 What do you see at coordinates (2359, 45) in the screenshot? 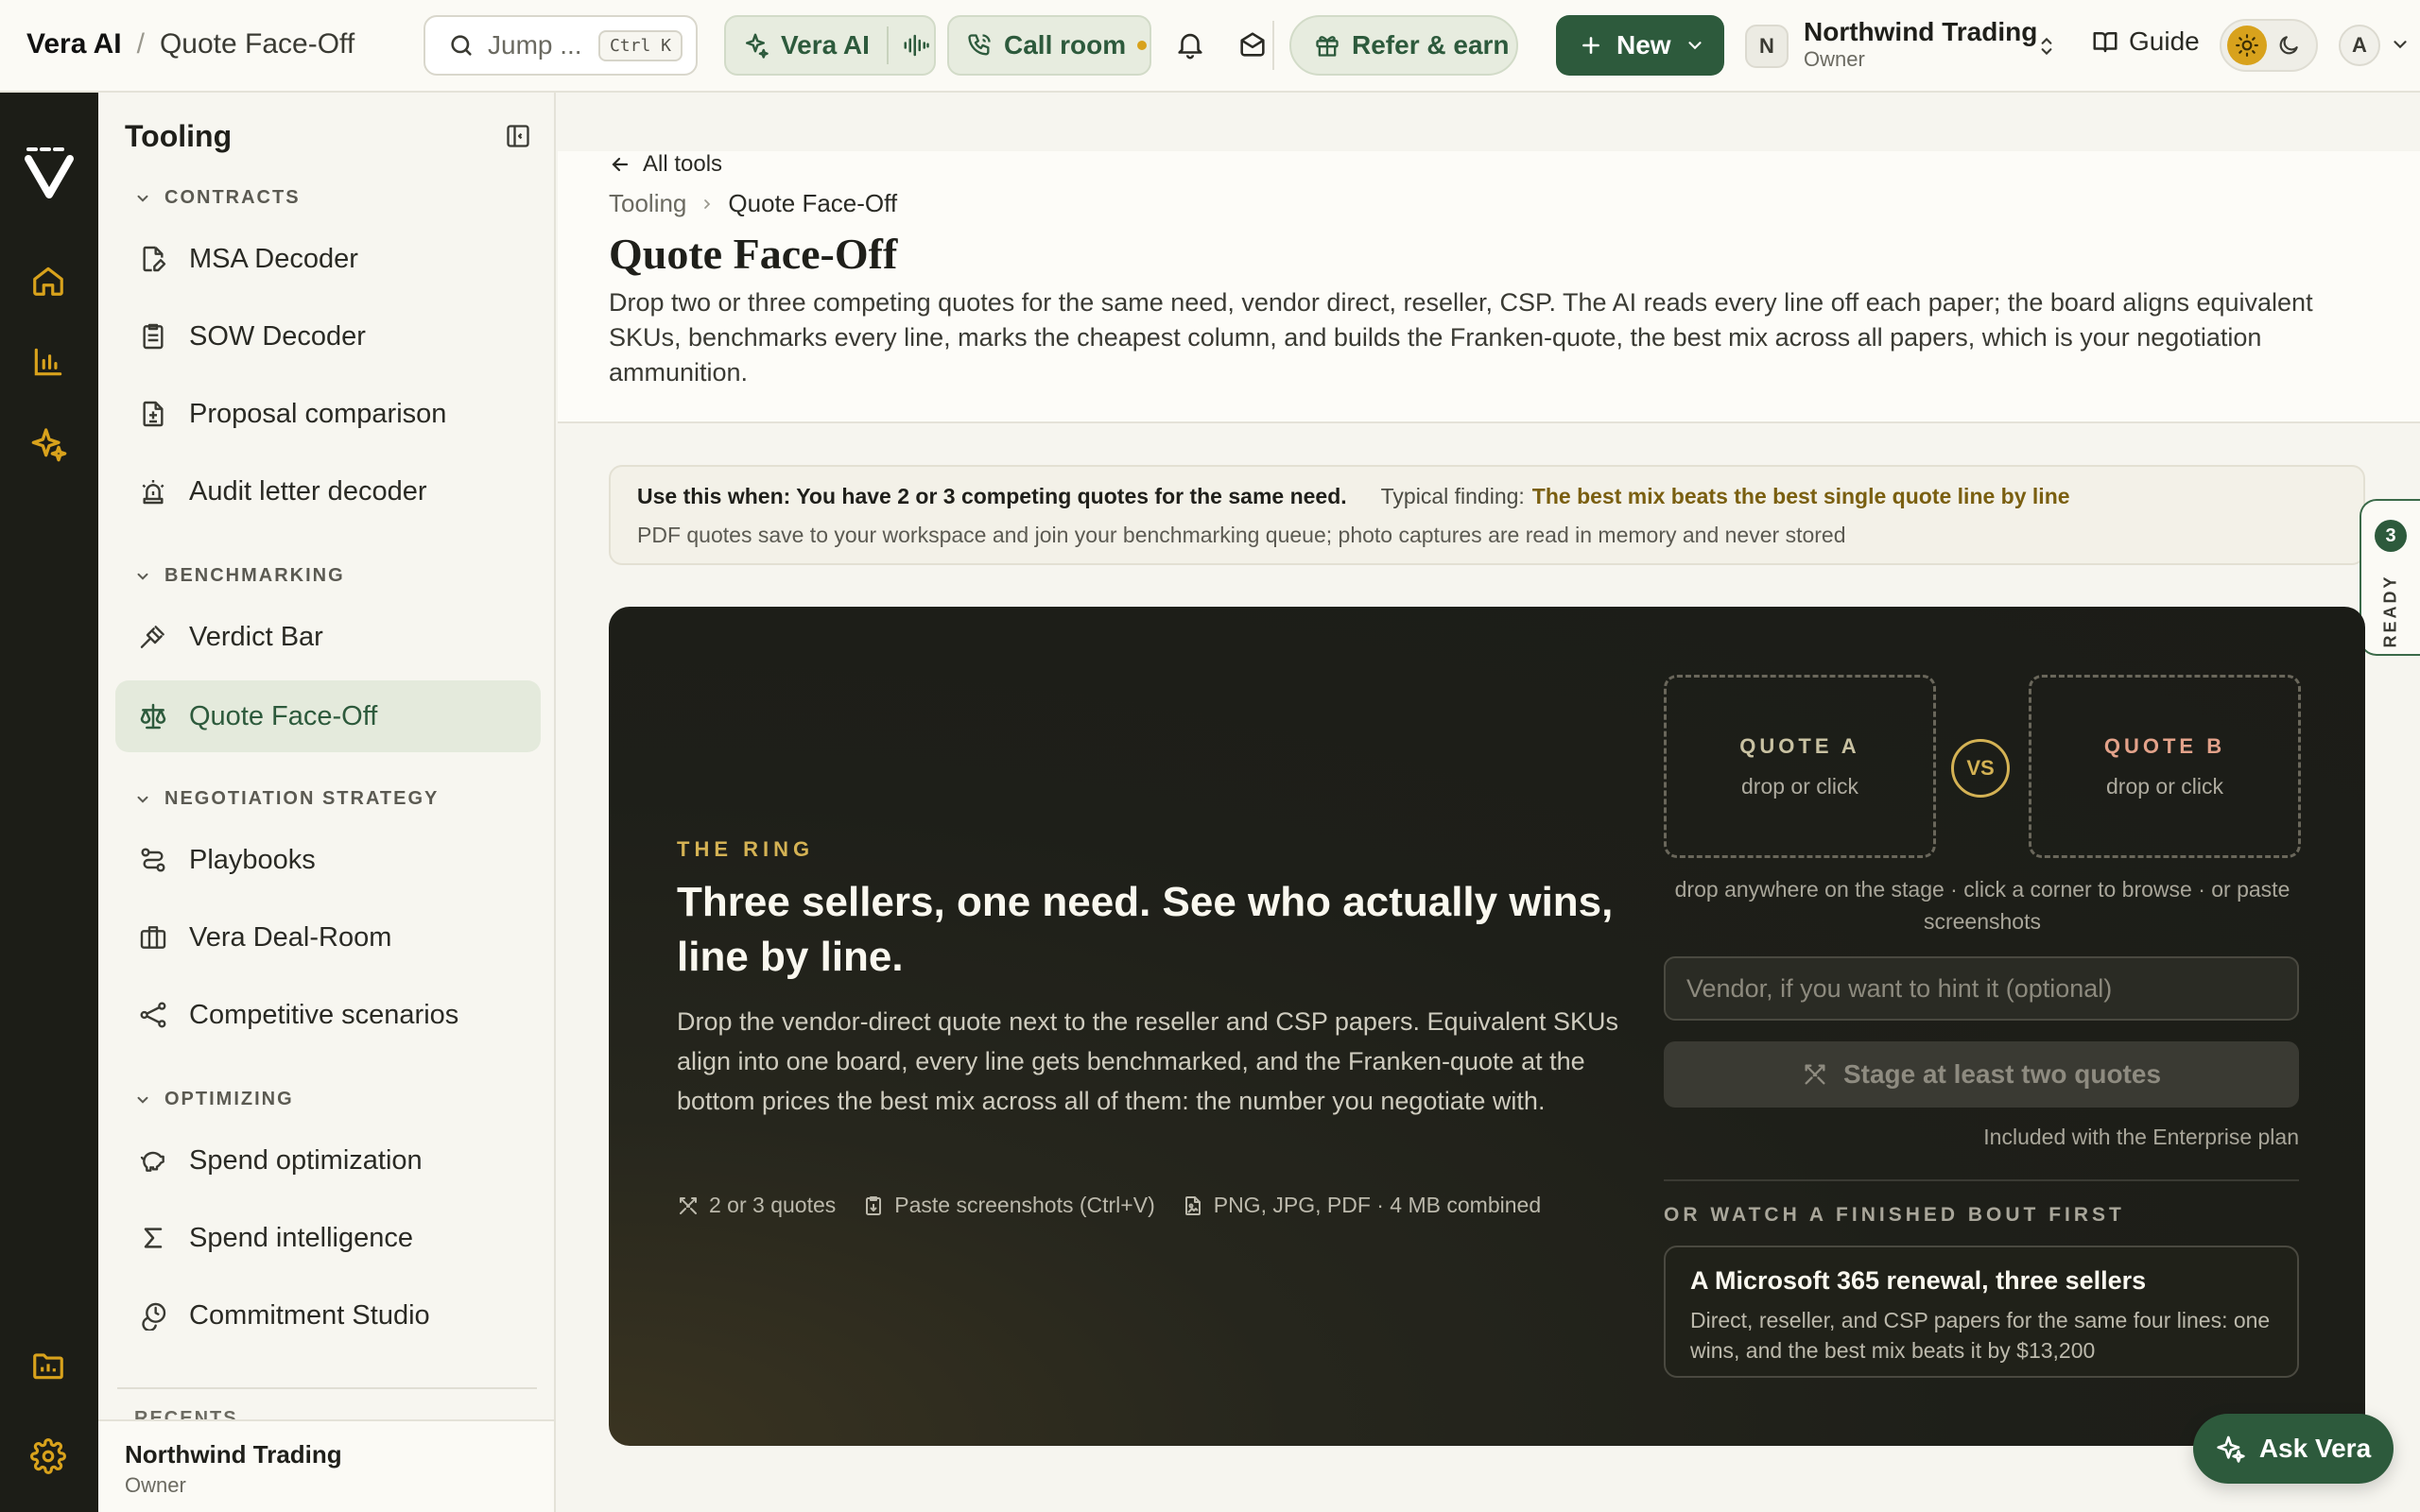
I see `user-avatar: A` at bounding box center [2359, 45].